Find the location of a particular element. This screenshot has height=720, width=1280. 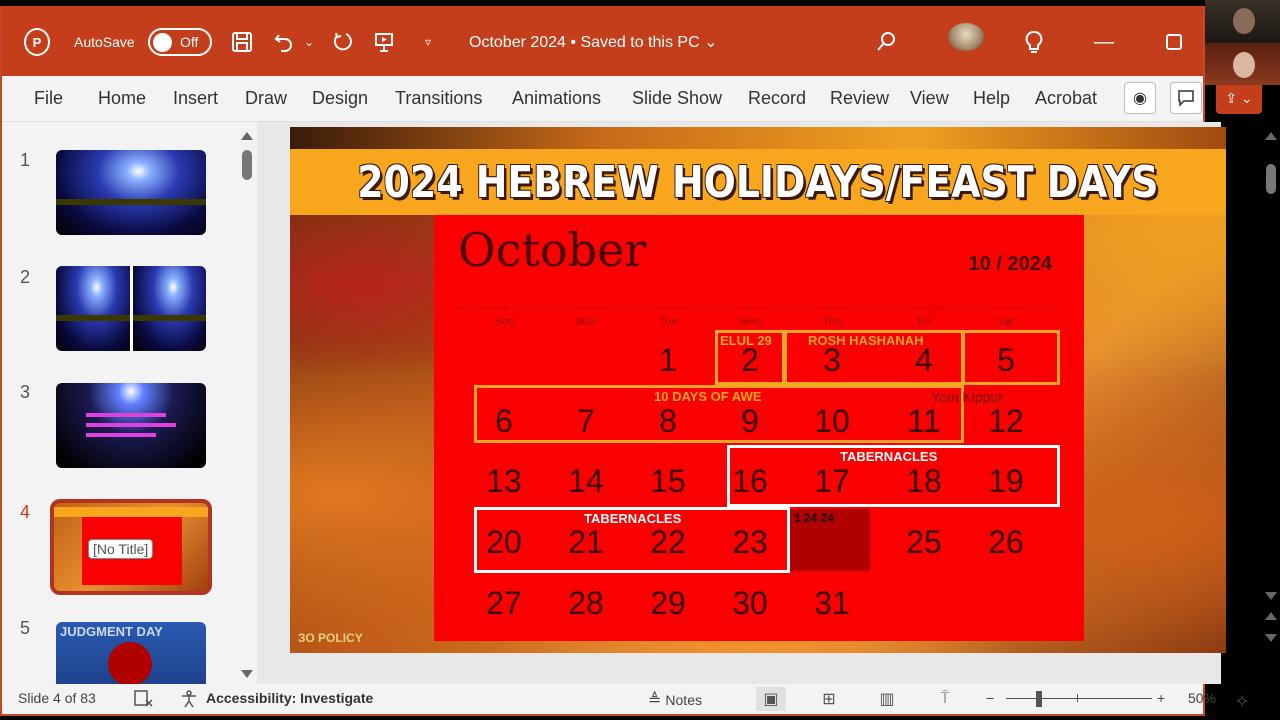

thumbnail-number: 4 is located at coordinates (25, 512).